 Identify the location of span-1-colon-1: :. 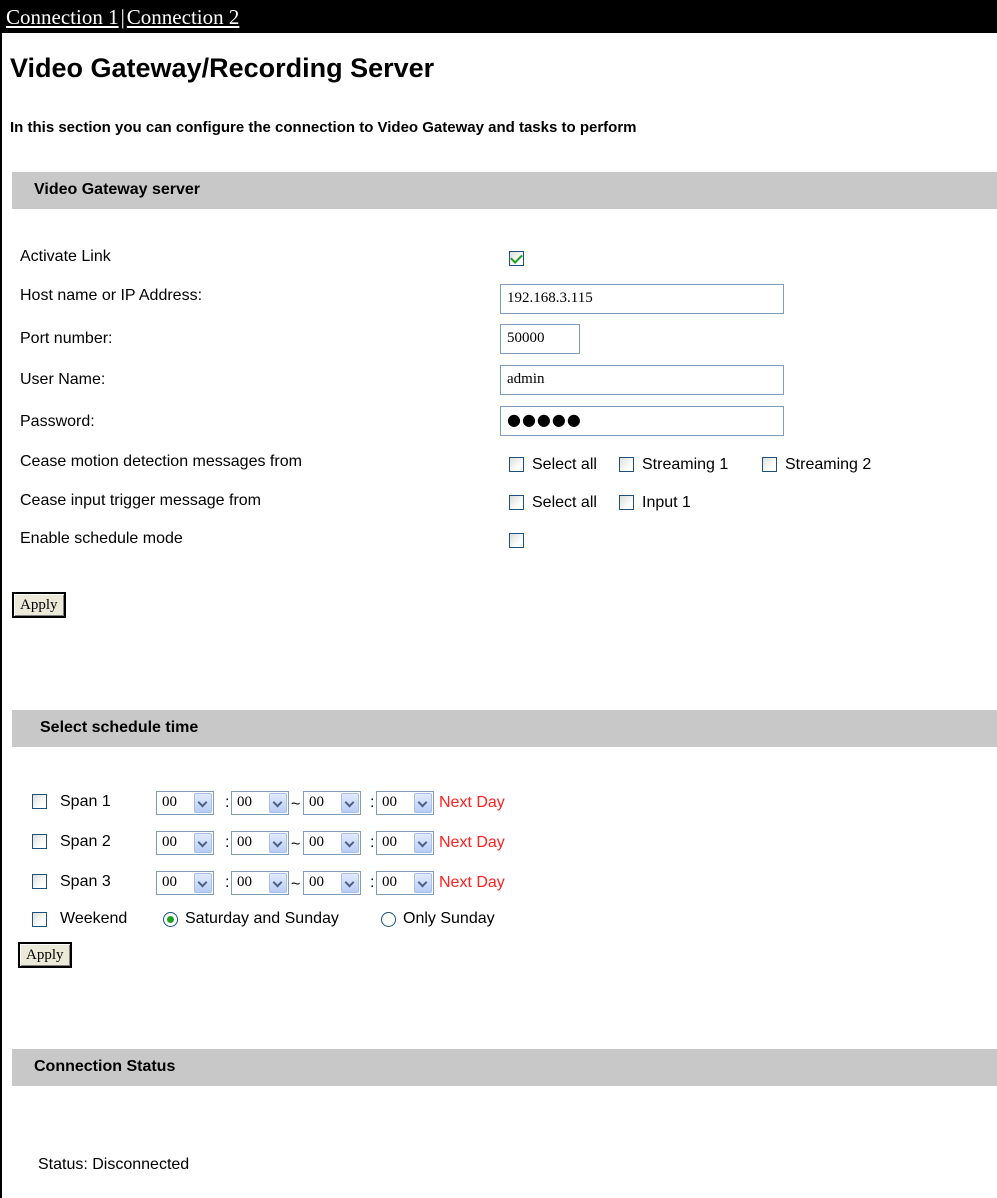
(227, 802).